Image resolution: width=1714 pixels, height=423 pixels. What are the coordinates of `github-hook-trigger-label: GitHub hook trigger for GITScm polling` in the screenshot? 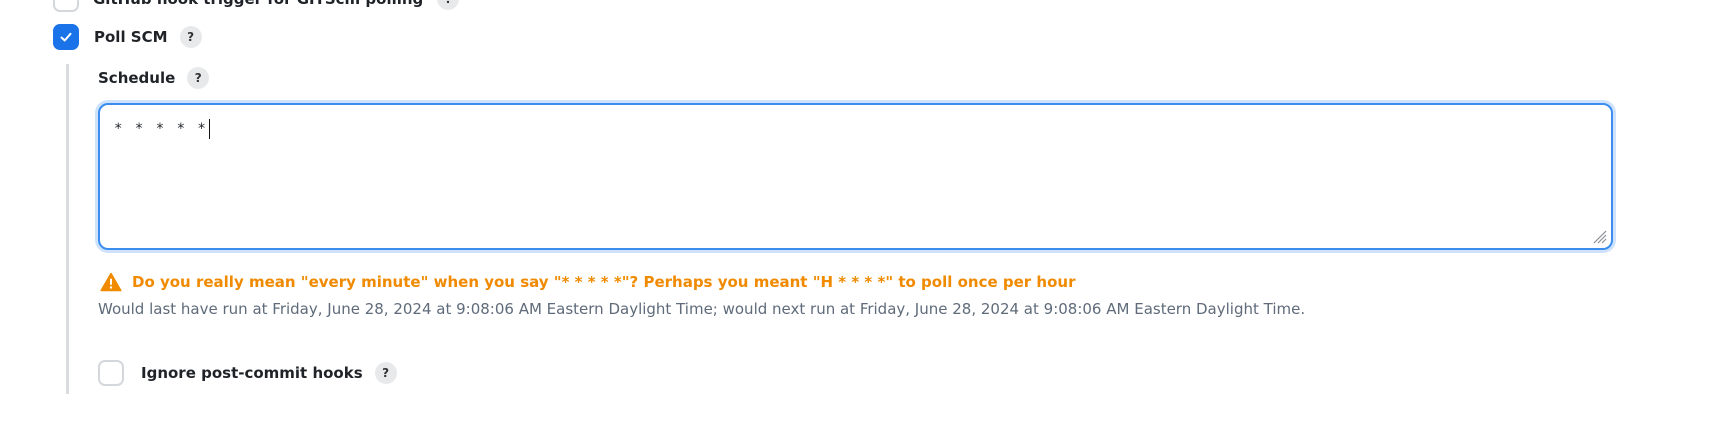 It's located at (258, 4).